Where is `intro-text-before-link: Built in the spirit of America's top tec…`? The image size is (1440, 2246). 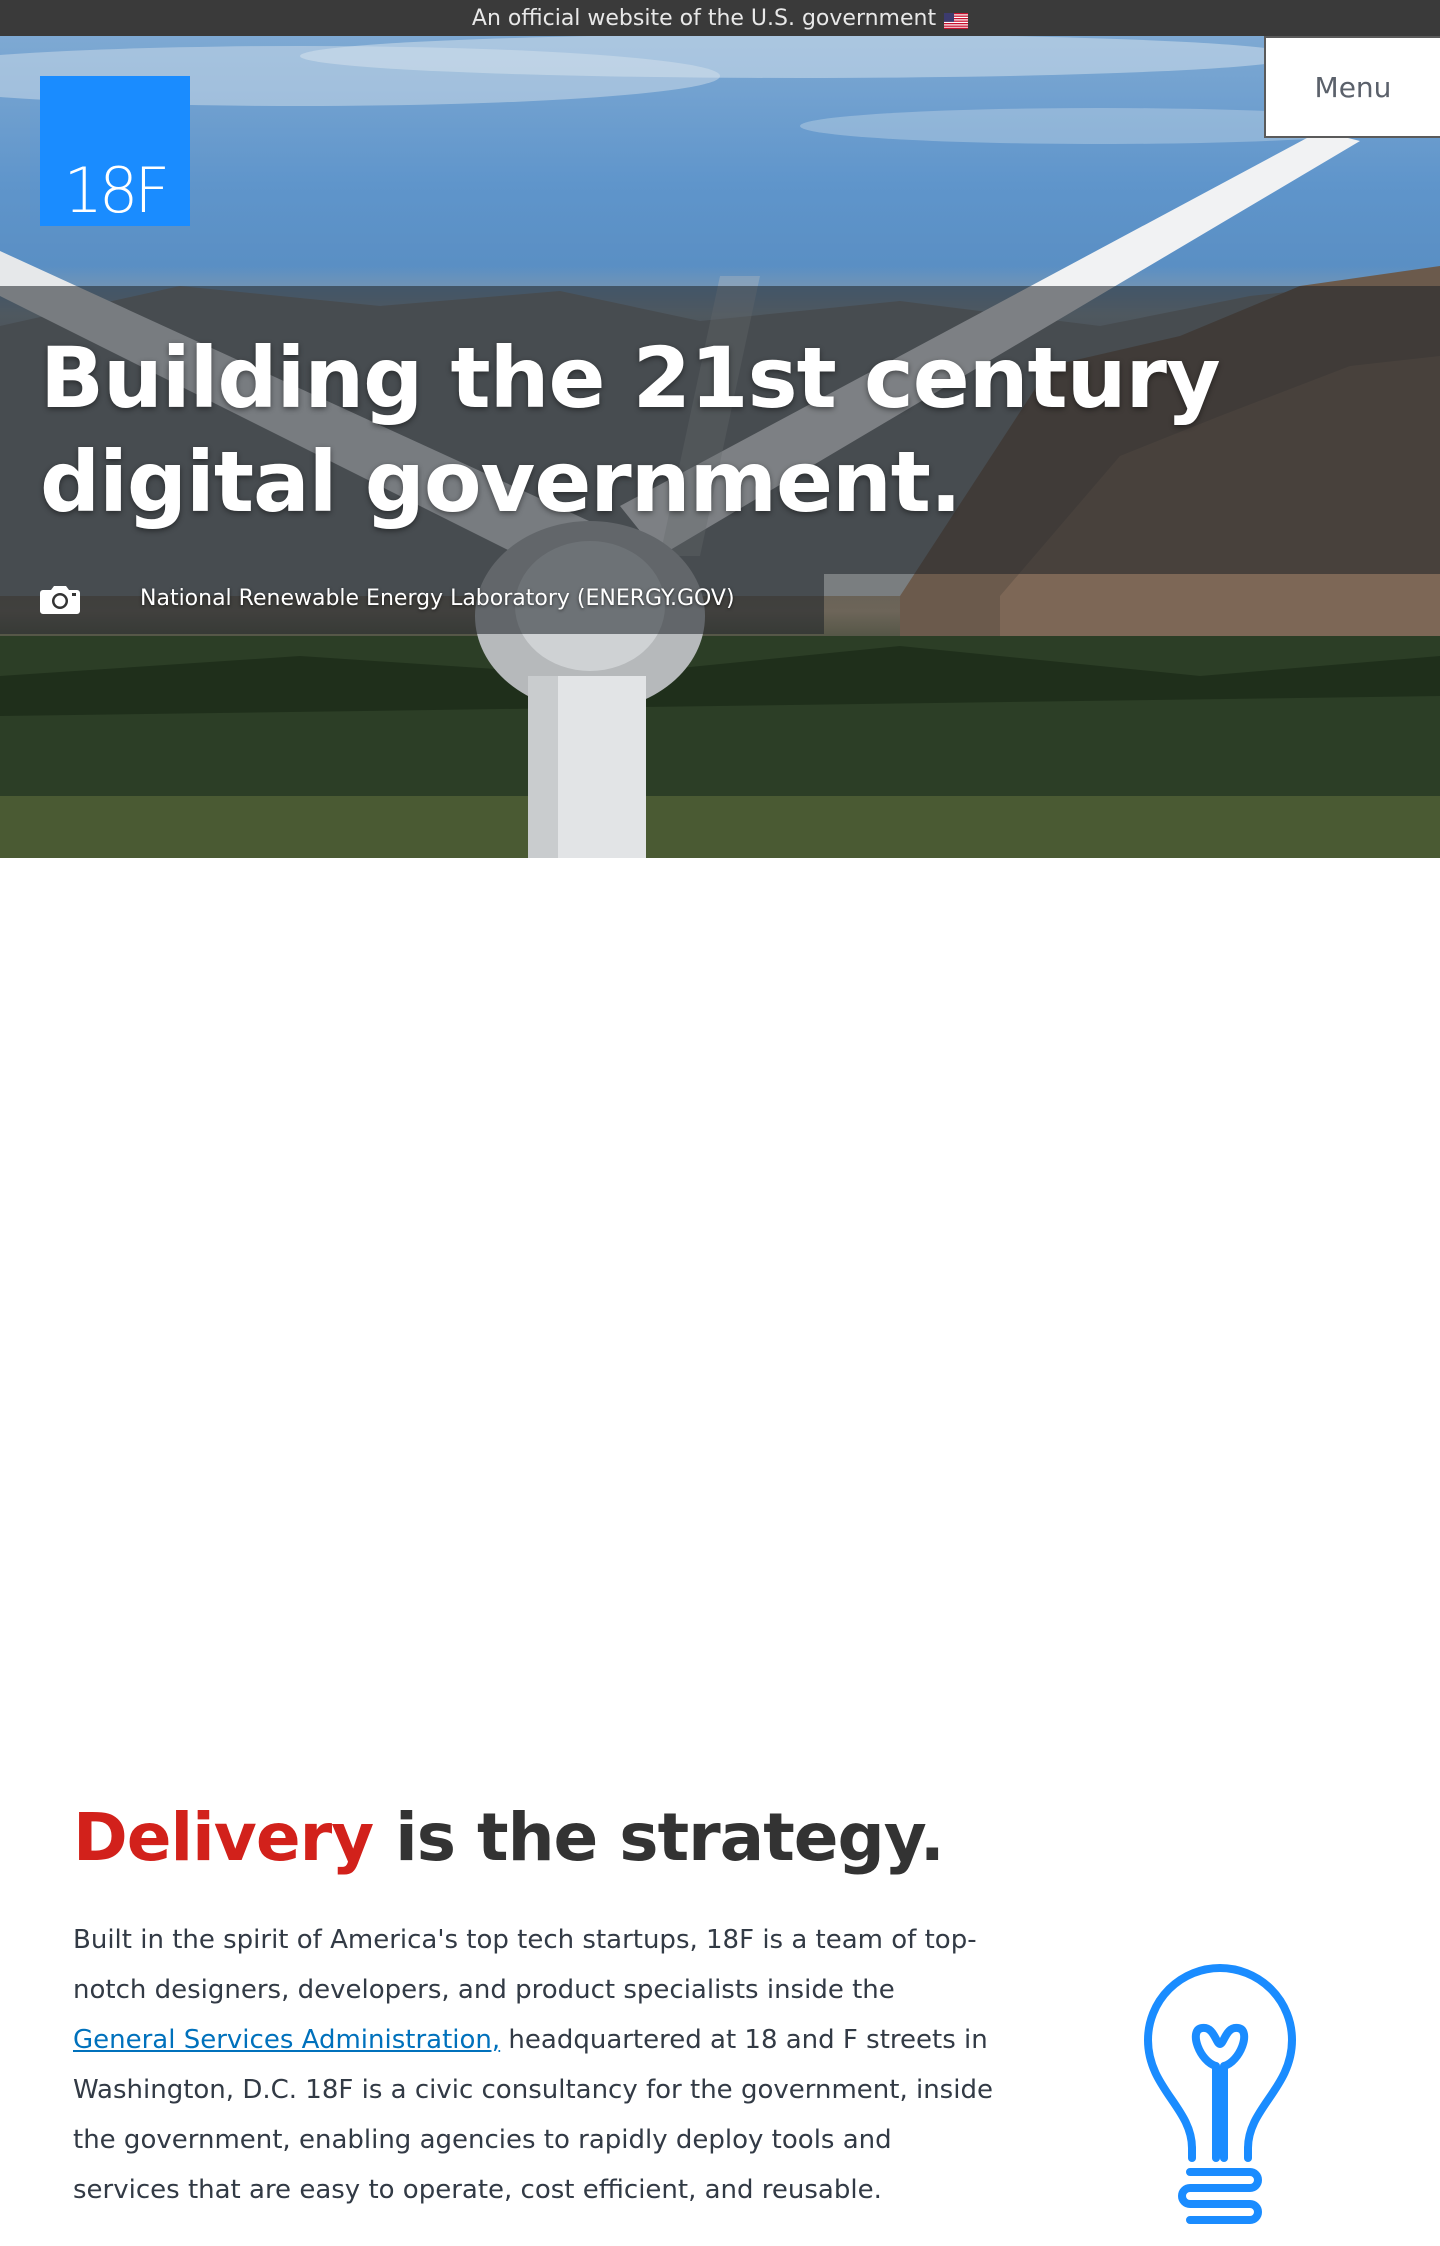
intro-text-before-link: Built in the spirit of America's top tec… is located at coordinates (525, 1965).